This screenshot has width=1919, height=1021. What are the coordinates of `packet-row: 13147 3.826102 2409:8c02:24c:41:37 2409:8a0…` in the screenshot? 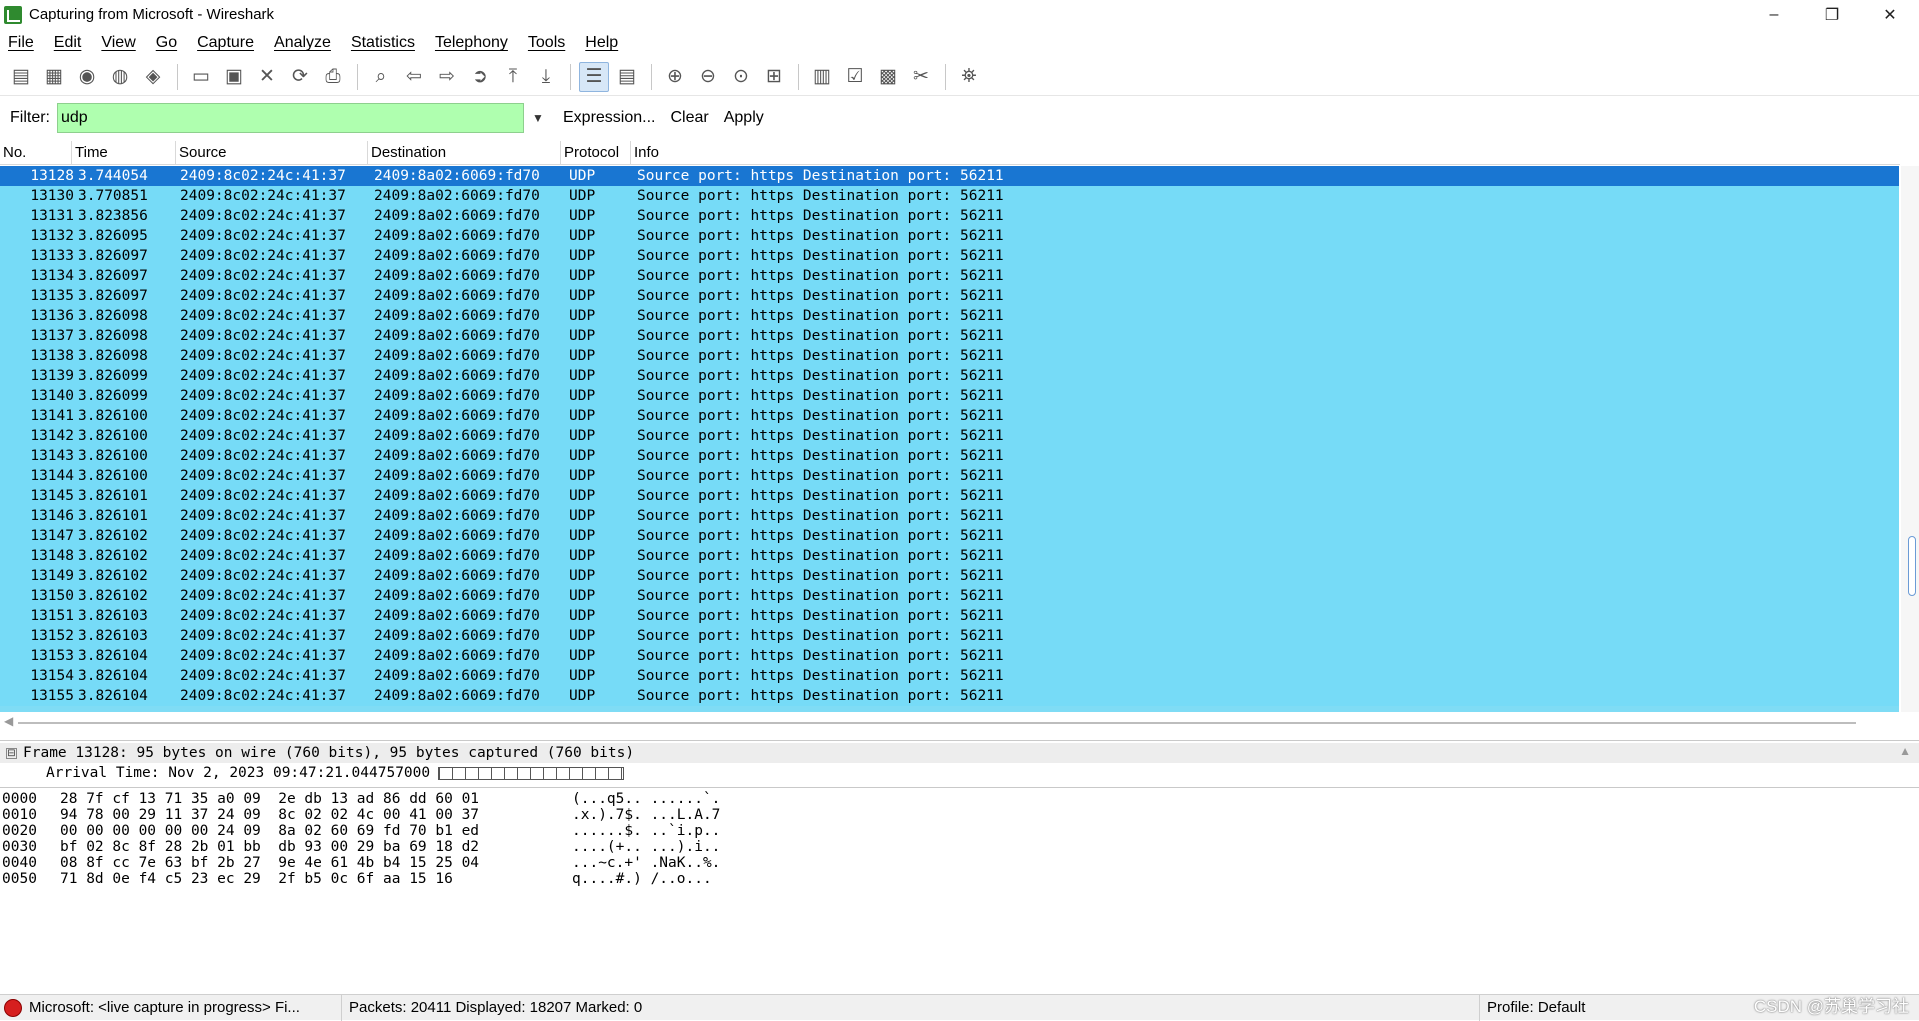 It's located at (949, 536).